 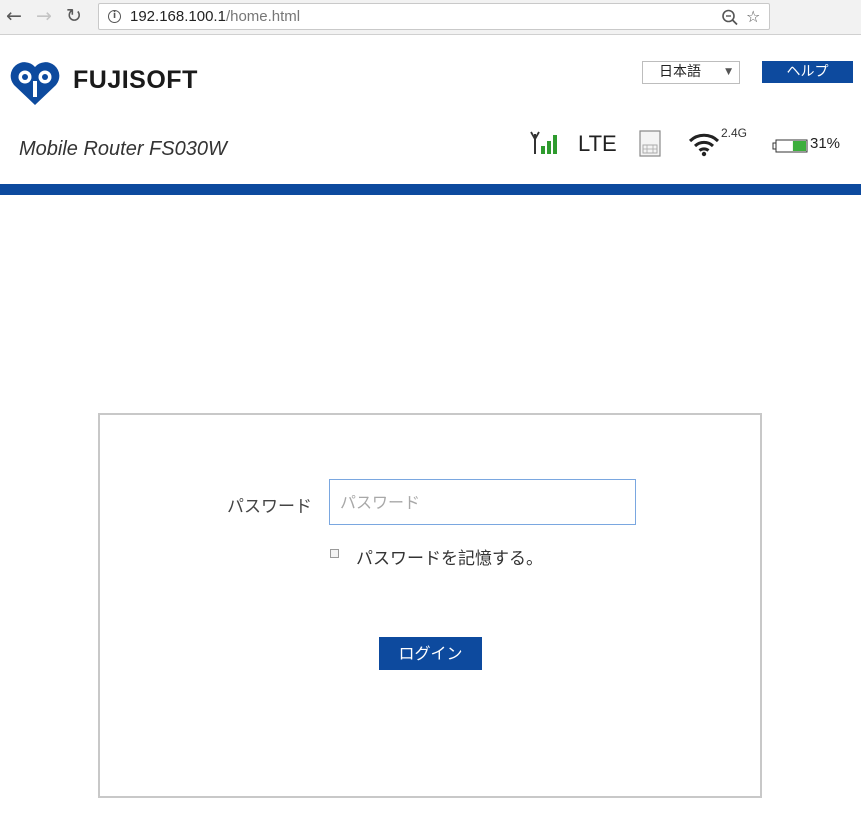 I want to click on reload-button: ↻, so click(x=74, y=16).